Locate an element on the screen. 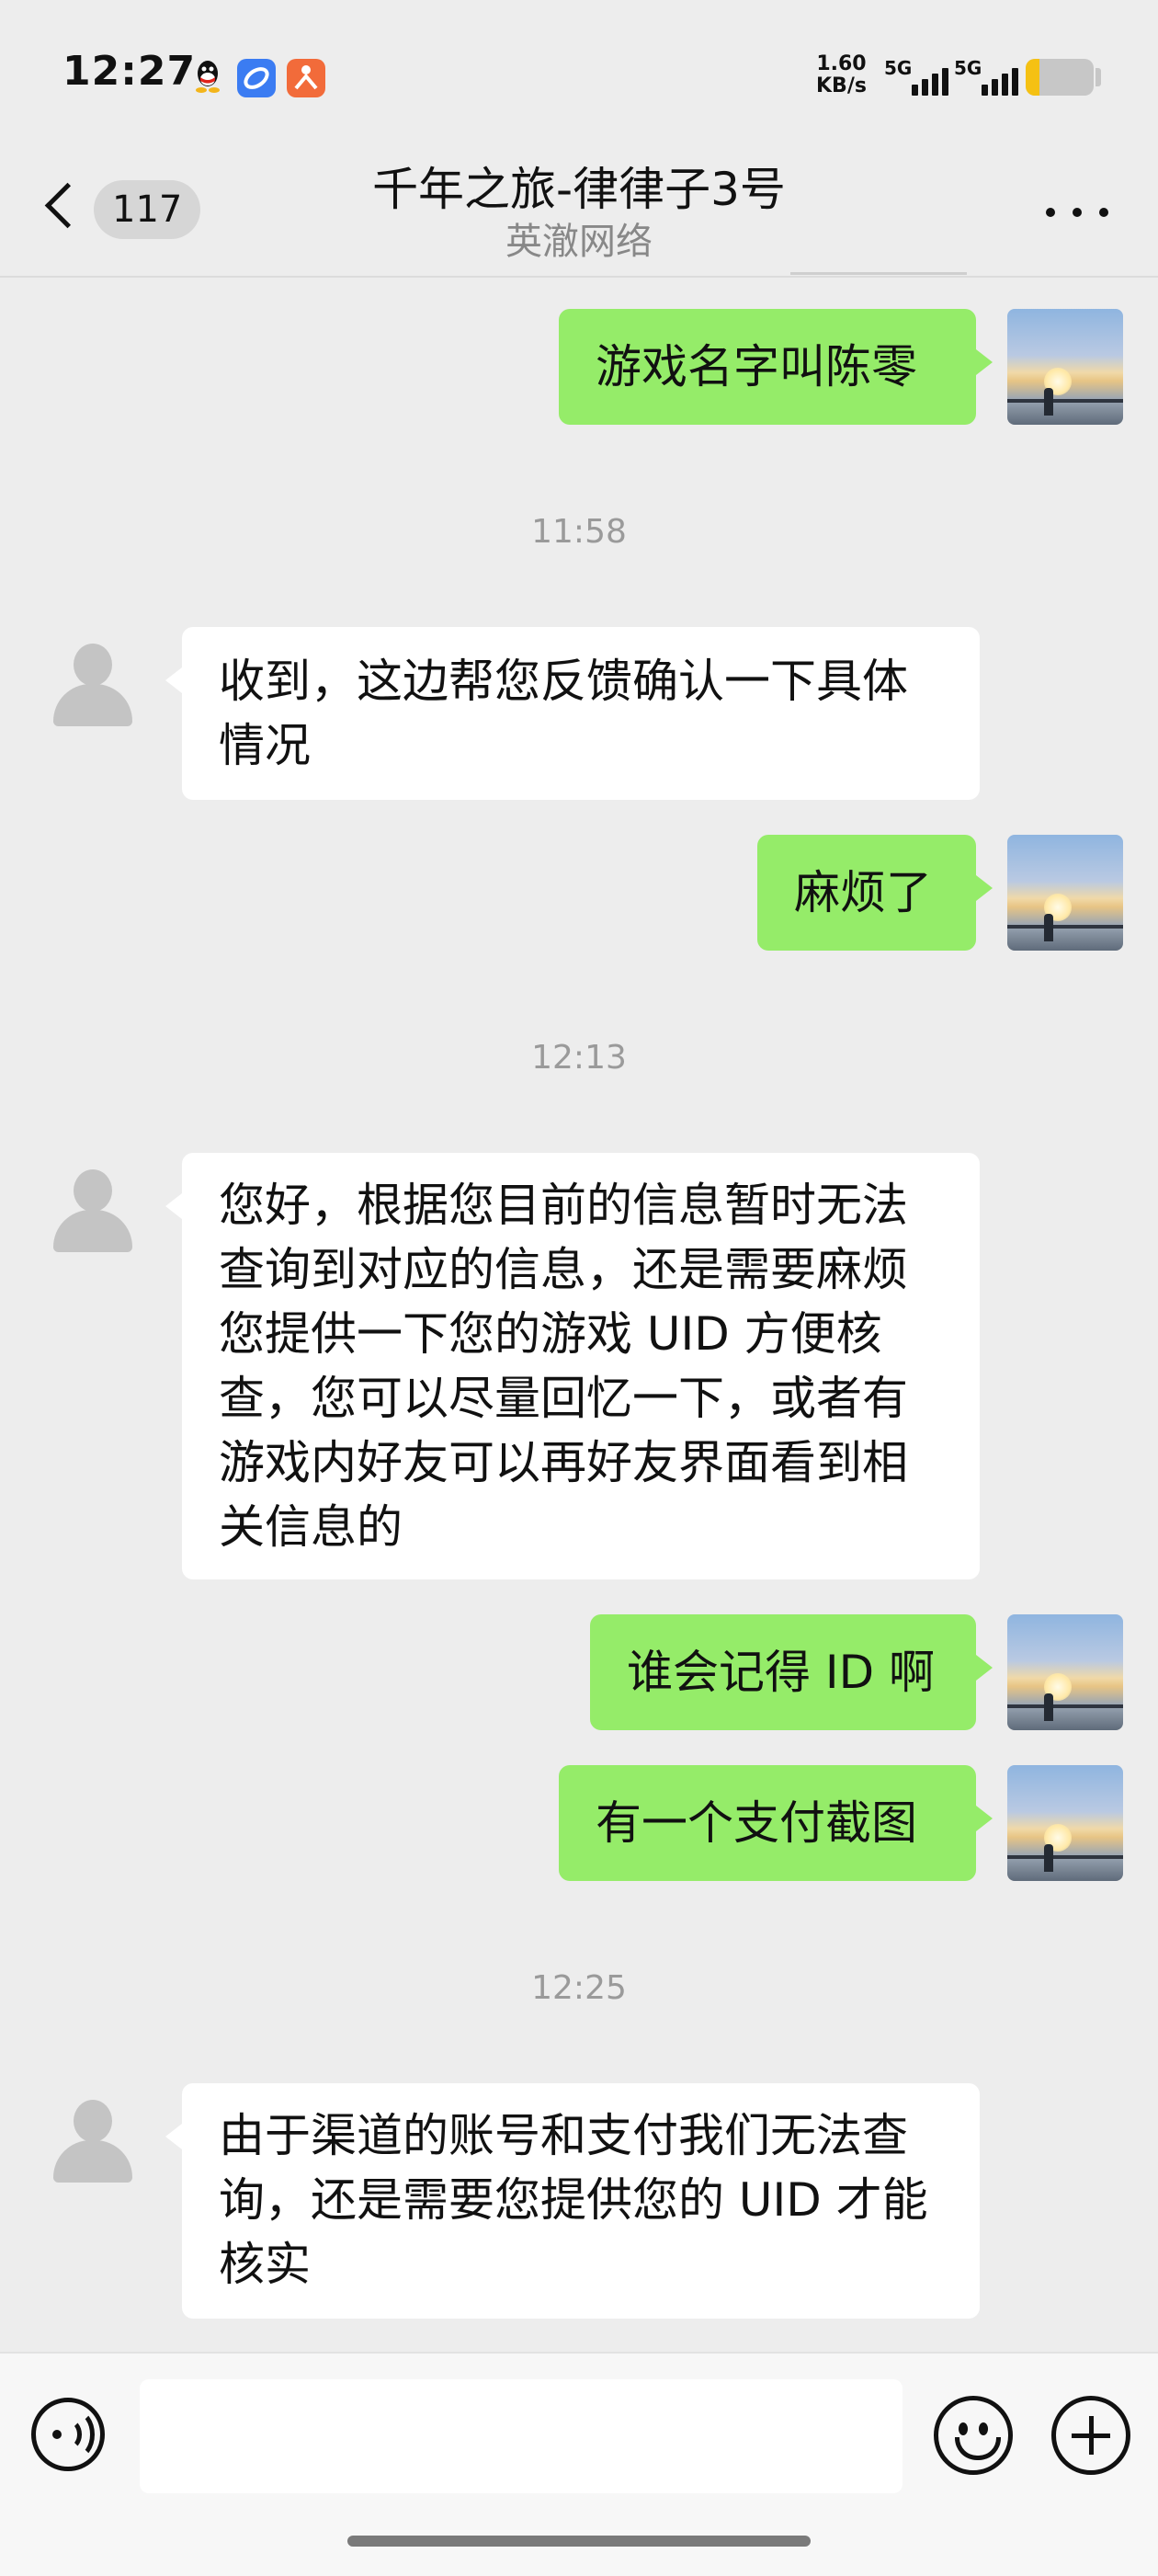 The image size is (1158, 2576). status-bar: 12:27 1.60 KB/s 5G 5G is located at coordinates (579, 73).